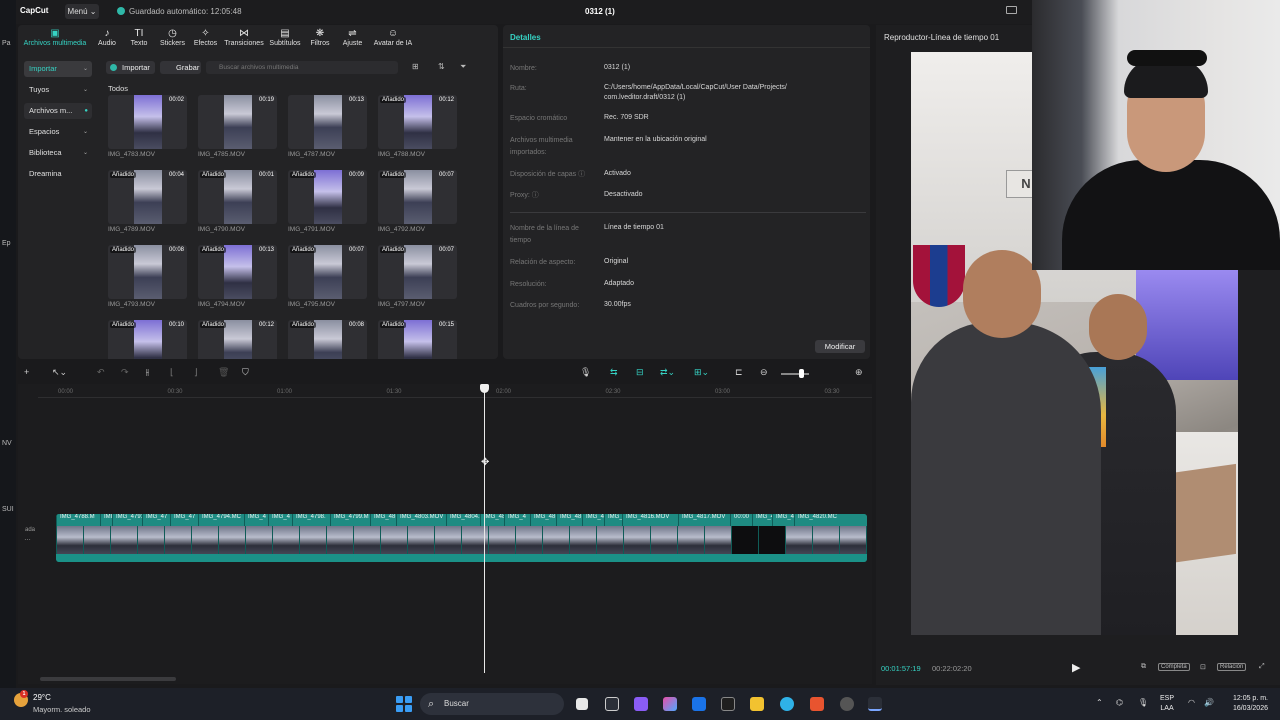  What do you see at coordinates (1099, 702) in the screenshot?
I see `chevron-up-icon: ⌃` at bounding box center [1099, 702].